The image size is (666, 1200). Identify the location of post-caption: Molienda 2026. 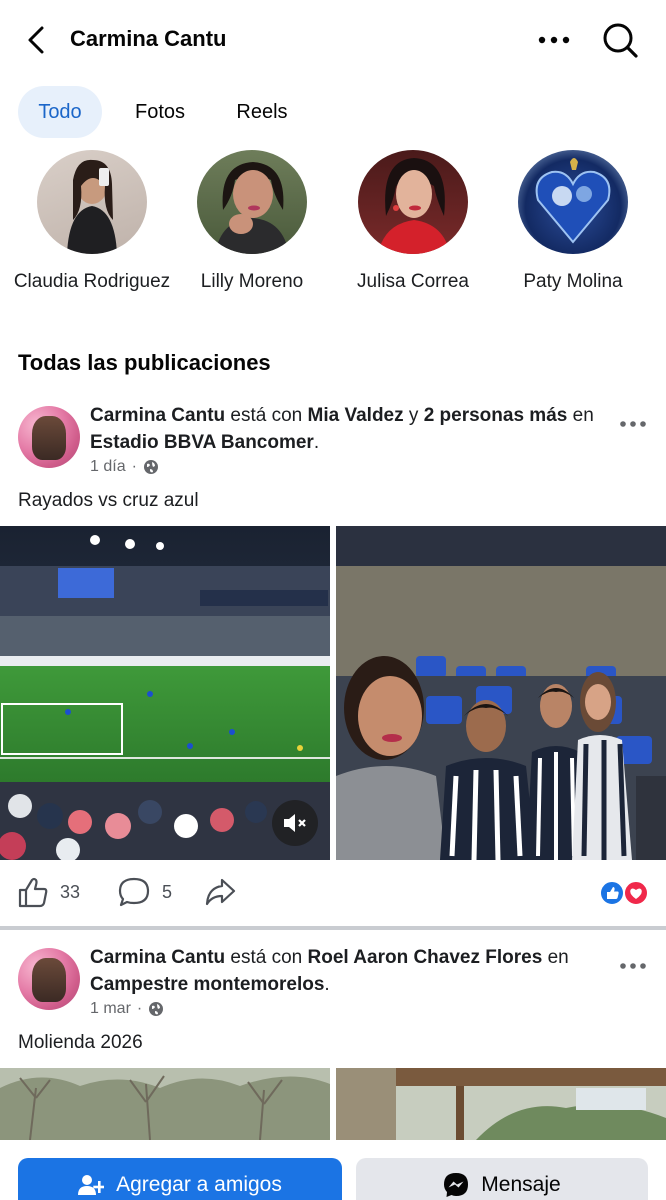
(80, 1042).